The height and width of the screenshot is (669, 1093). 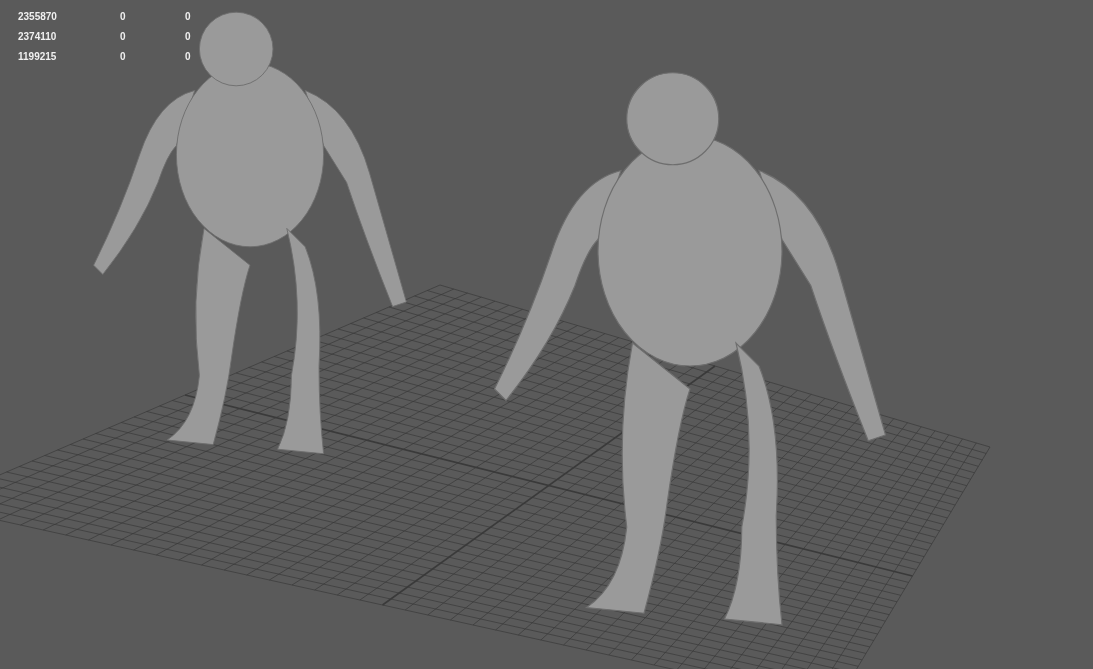 What do you see at coordinates (38, 37) in the screenshot?
I see `hud-value: 2374110` at bounding box center [38, 37].